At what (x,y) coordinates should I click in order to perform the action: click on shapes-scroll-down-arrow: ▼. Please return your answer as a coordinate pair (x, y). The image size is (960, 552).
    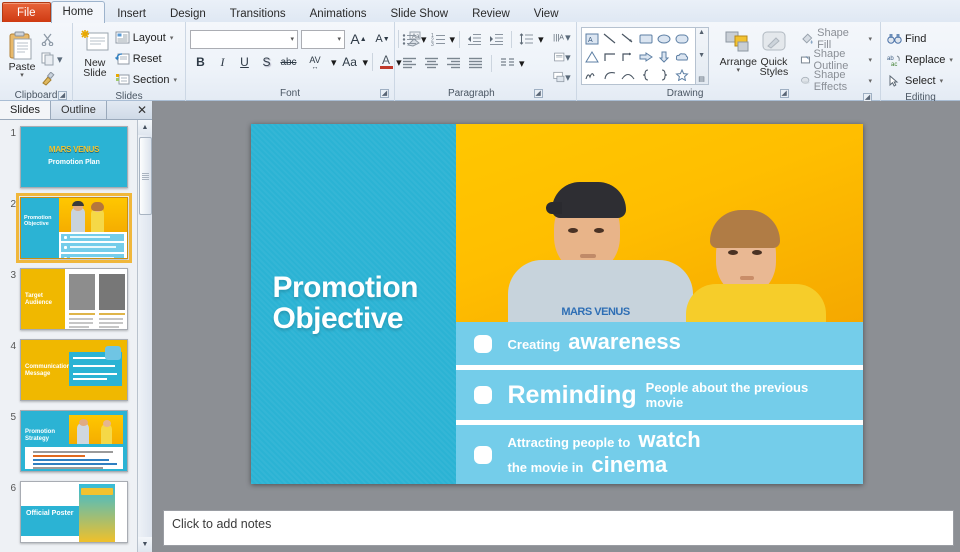
    Looking at the image, I should click on (701, 55).